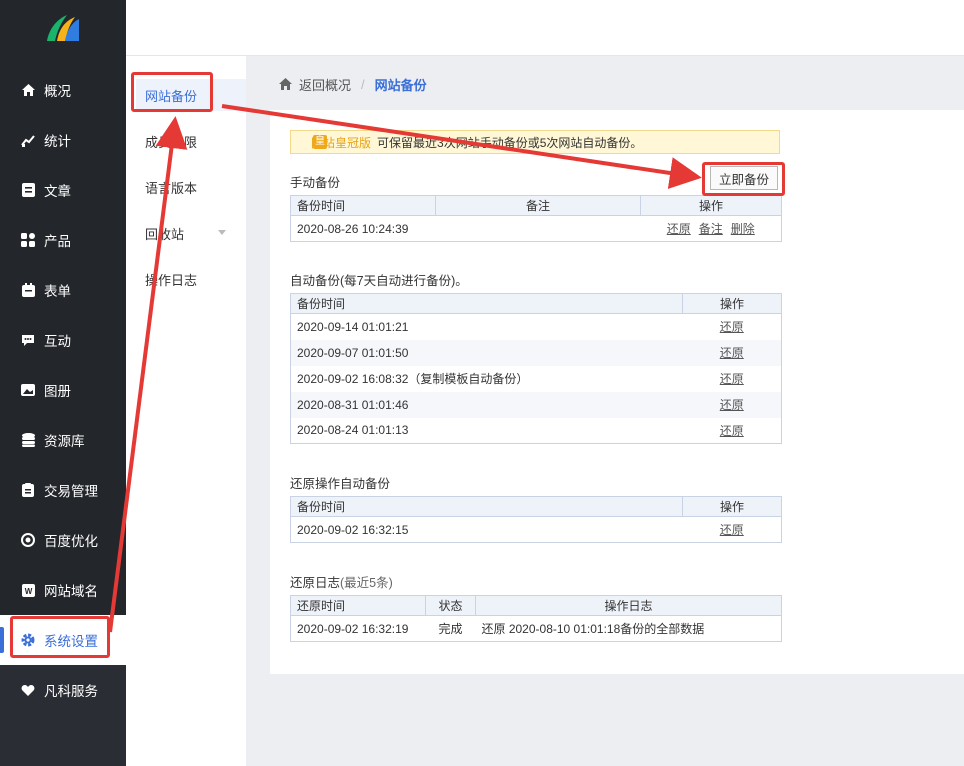 This screenshot has height=766, width=964. Describe the element at coordinates (28, 190) in the screenshot. I see `article-icon` at that location.